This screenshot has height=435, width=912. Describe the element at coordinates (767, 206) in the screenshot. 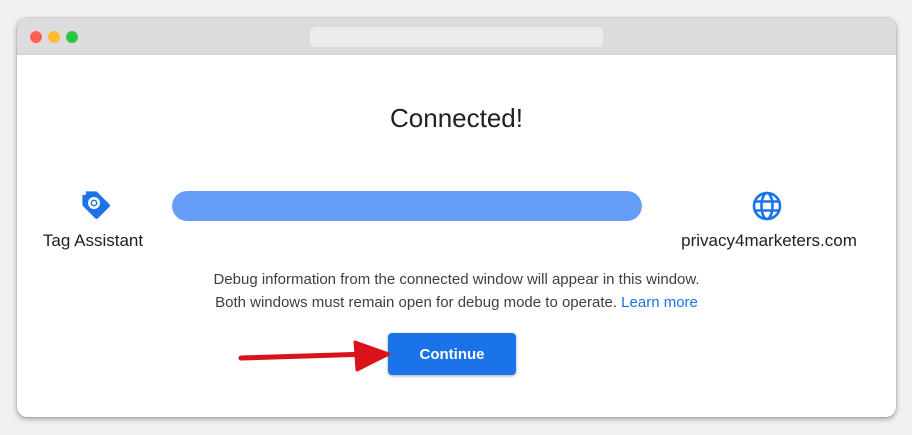

I see `globe-icon` at that location.